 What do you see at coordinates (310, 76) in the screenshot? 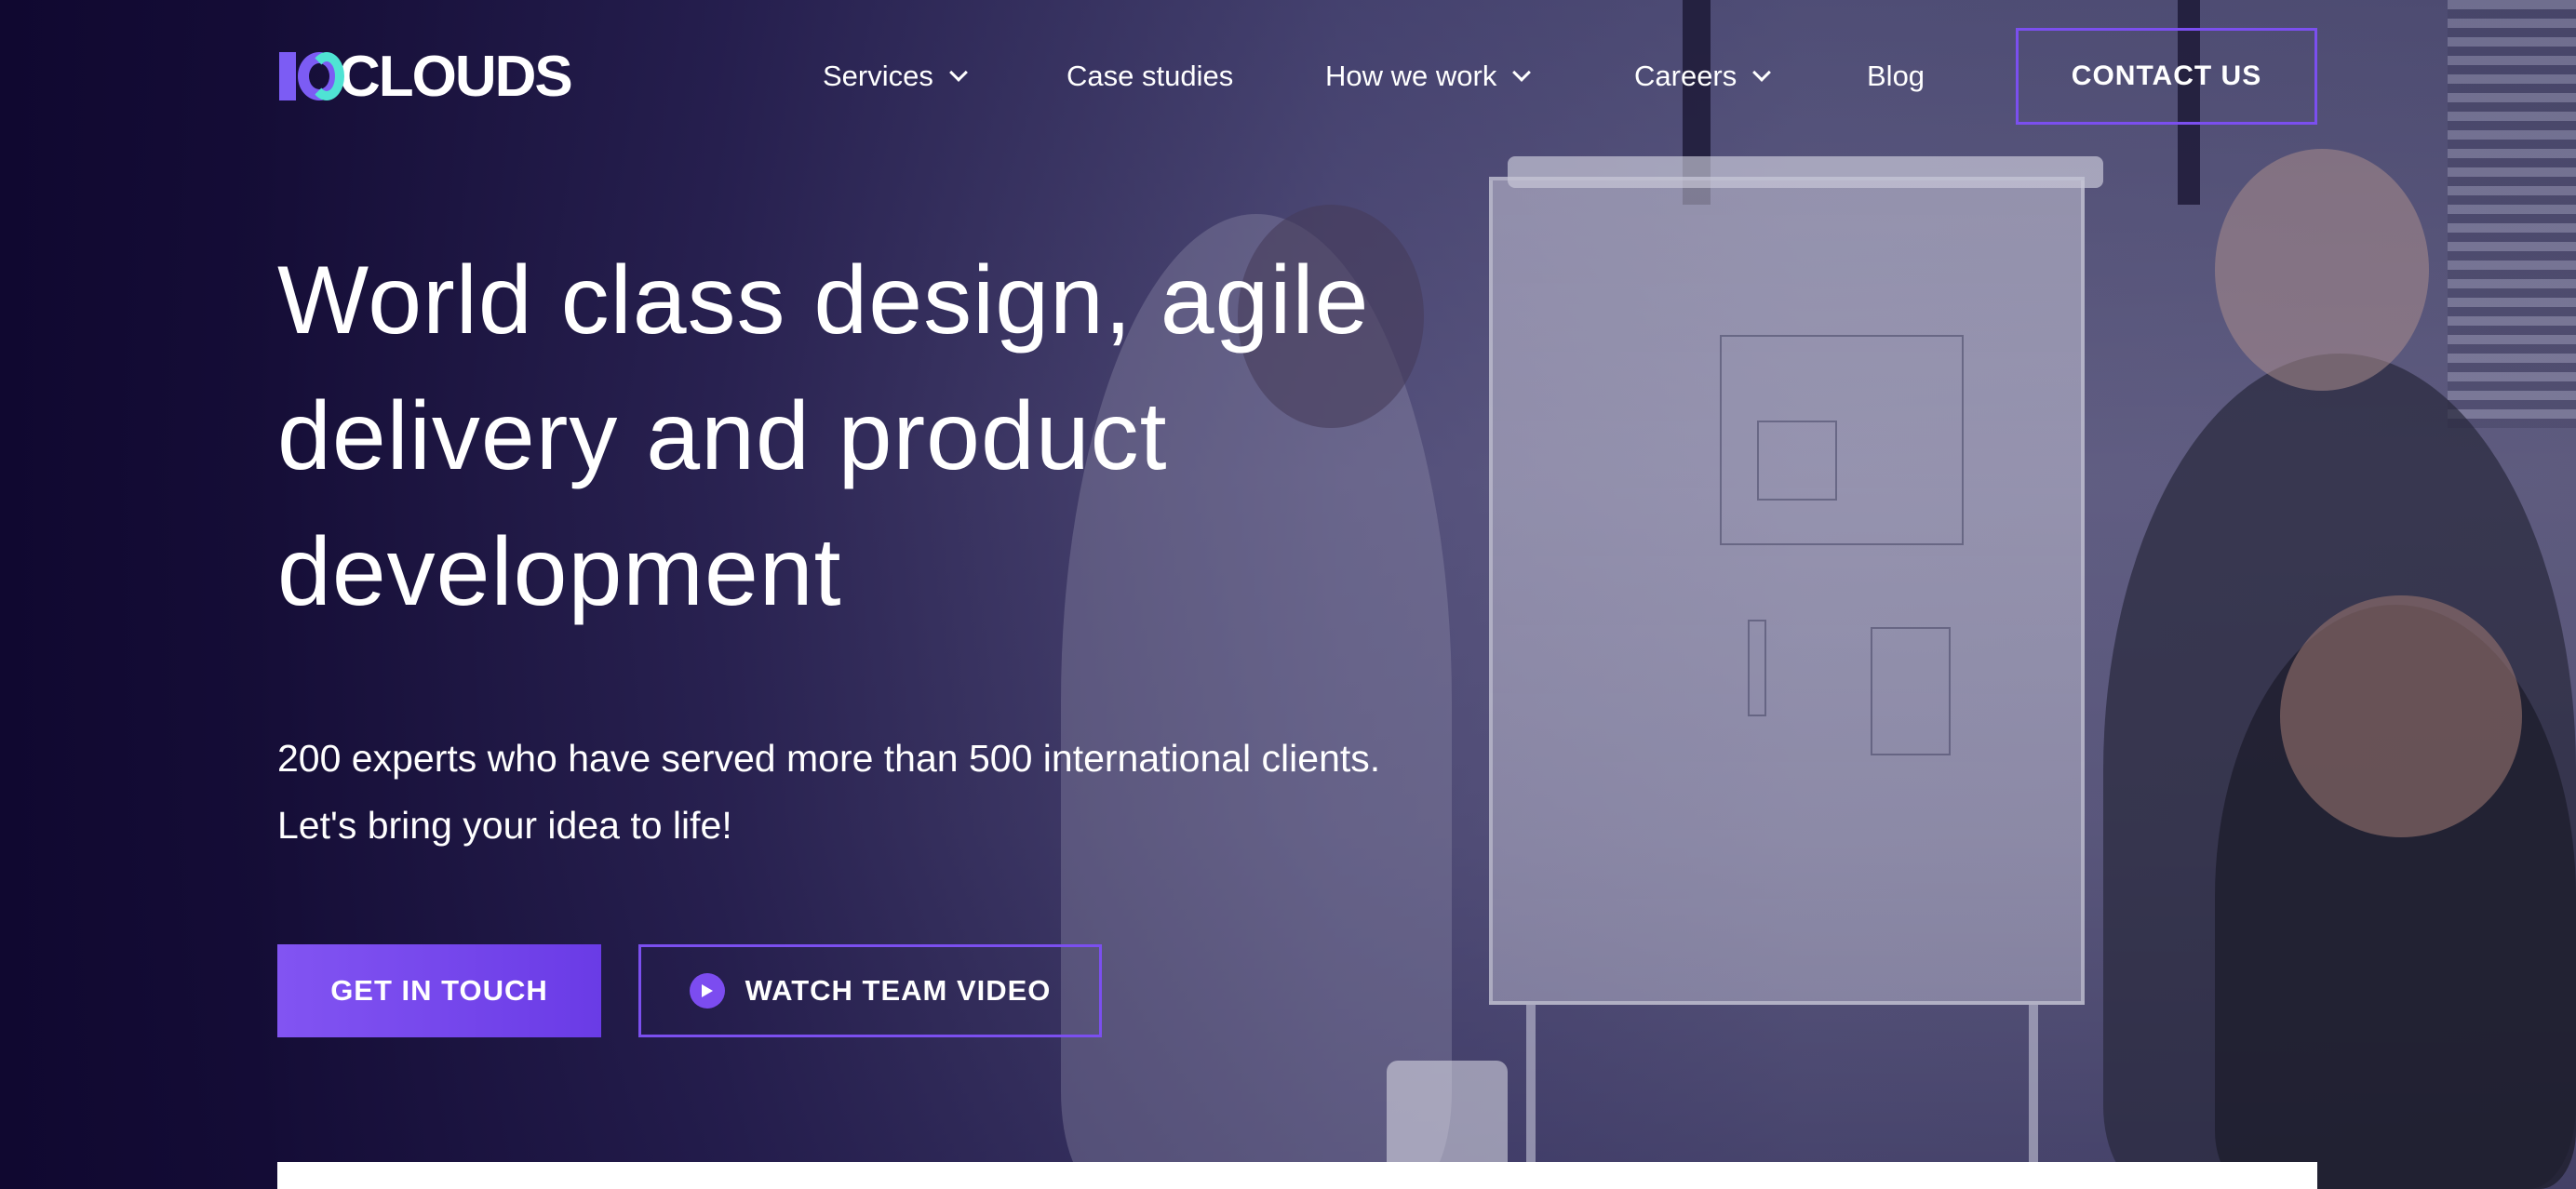
I see `logo-mark-icon` at bounding box center [310, 76].